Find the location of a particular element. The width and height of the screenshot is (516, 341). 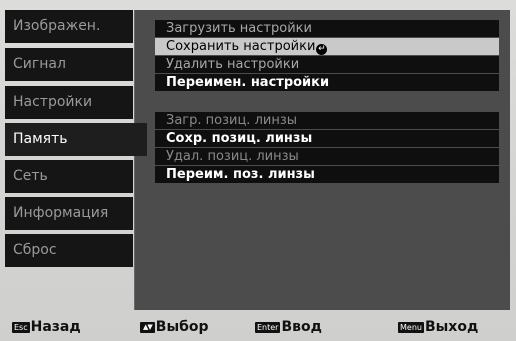

hint-enter: Enter Ввод is located at coordinates (288, 327).